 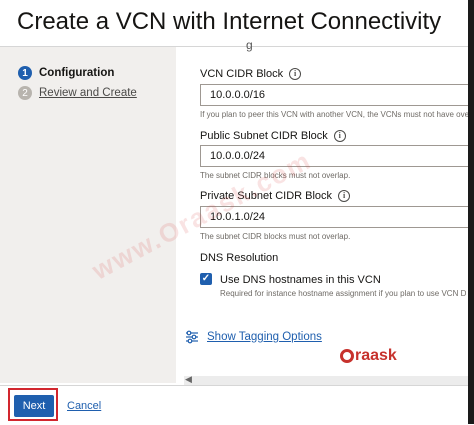 What do you see at coordinates (25, 73) in the screenshot?
I see `step-number-1: 1` at bounding box center [25, 73].